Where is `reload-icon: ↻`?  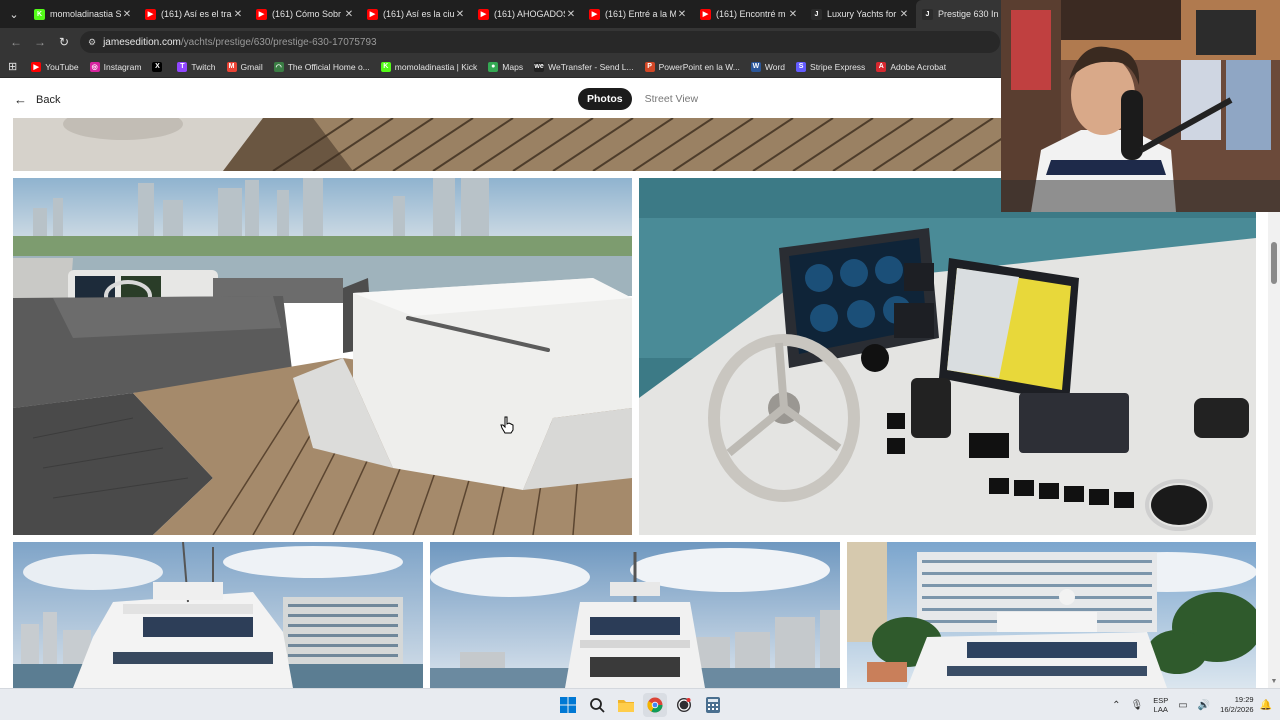
reload-icon: ↻ is located at coordinates (64, 42).